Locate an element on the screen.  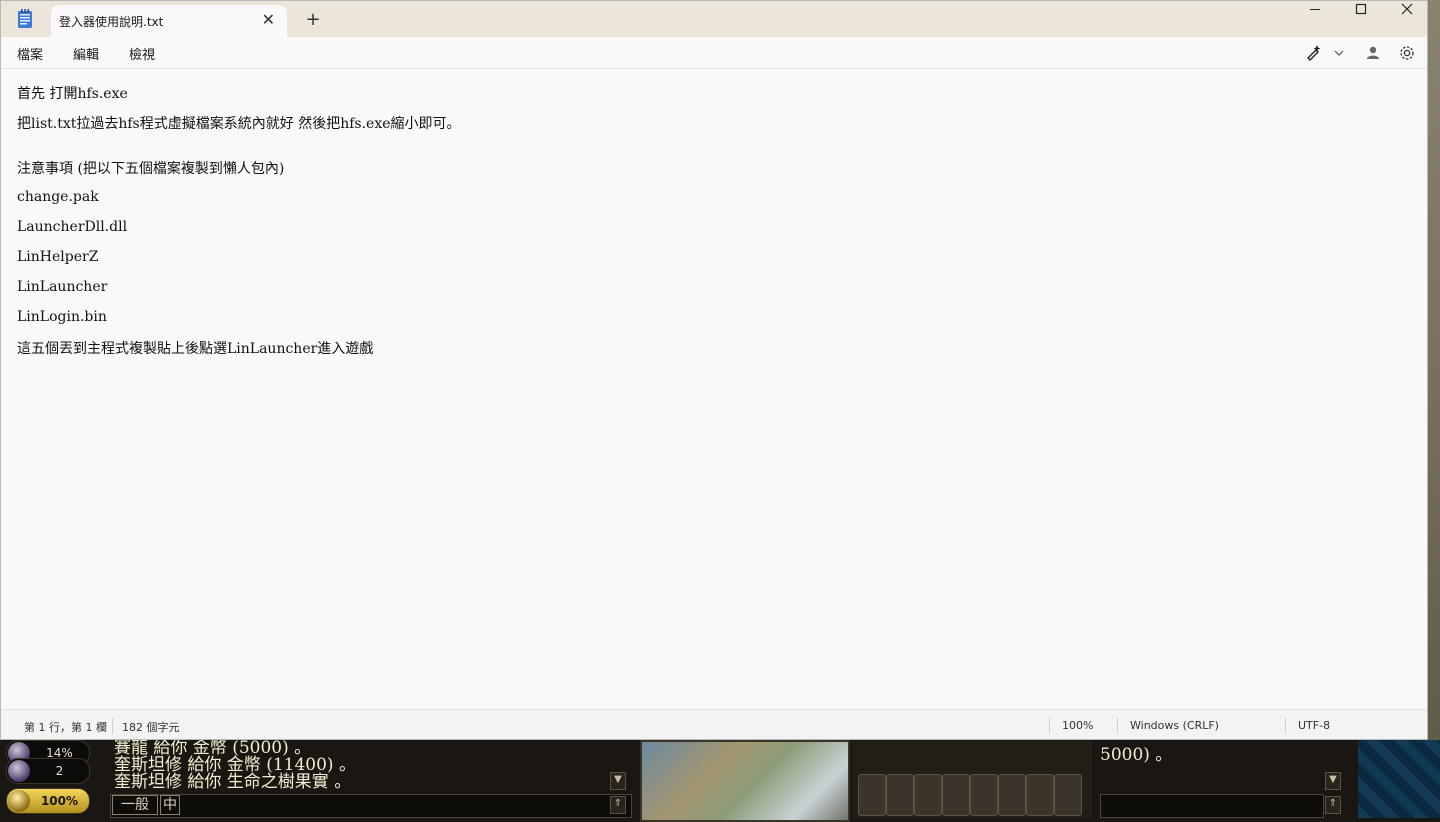
chat-expand-button: ⇑ is located at coordinates (618, 805).